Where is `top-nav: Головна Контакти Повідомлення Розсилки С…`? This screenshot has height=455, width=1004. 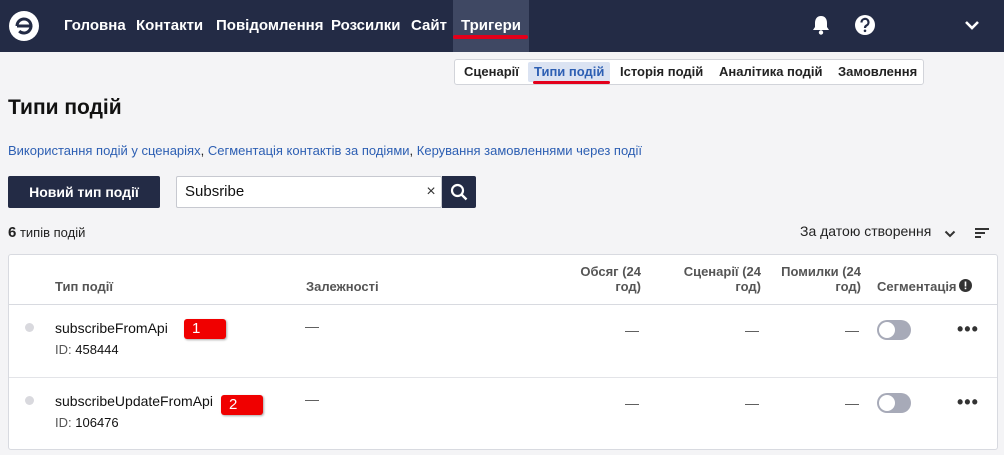 top-nav: Головна Контакти Повідомлення Розсилки С… is located at coordinates (502, 26).